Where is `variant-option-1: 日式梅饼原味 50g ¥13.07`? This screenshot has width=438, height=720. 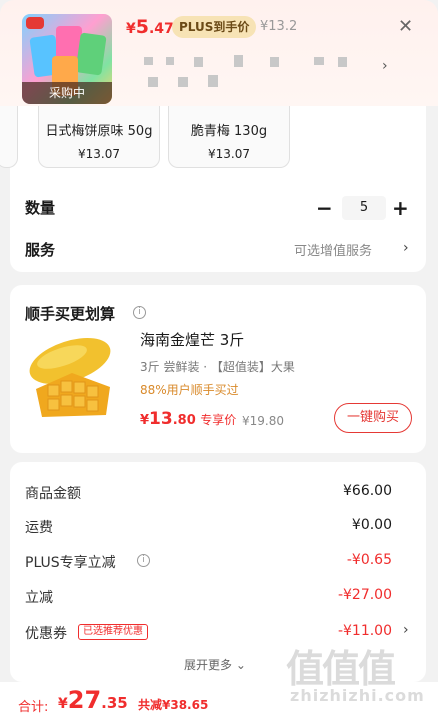 variant-option-1: 日式梅饼原味 50g ¥13.07 is located at coordinates (99, 137).